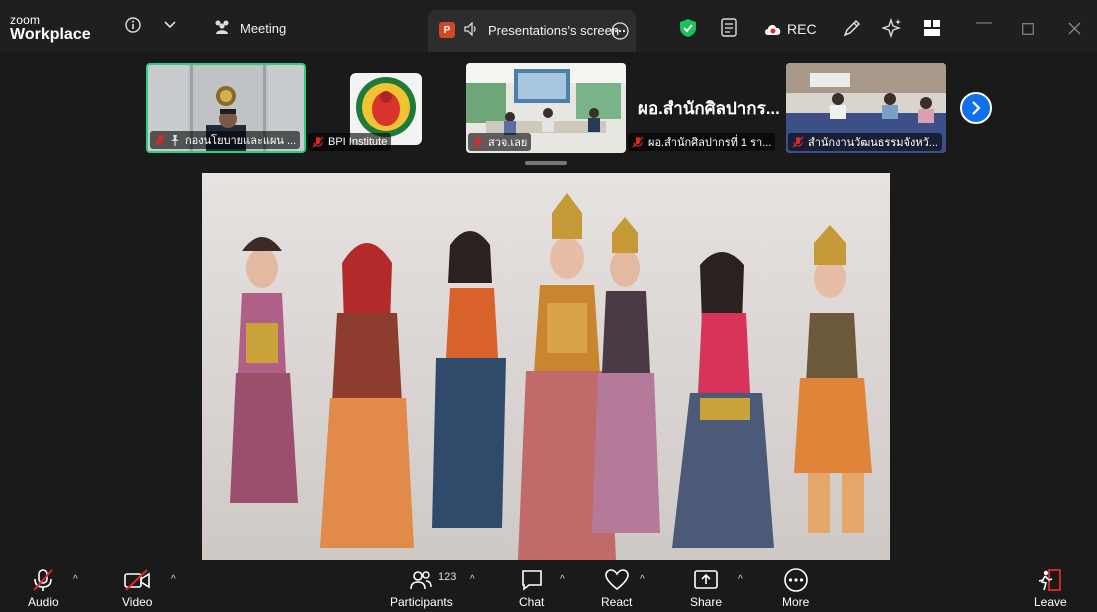 The image size is (1097, 612). I want to click on captions-icon, so click(730, 28).